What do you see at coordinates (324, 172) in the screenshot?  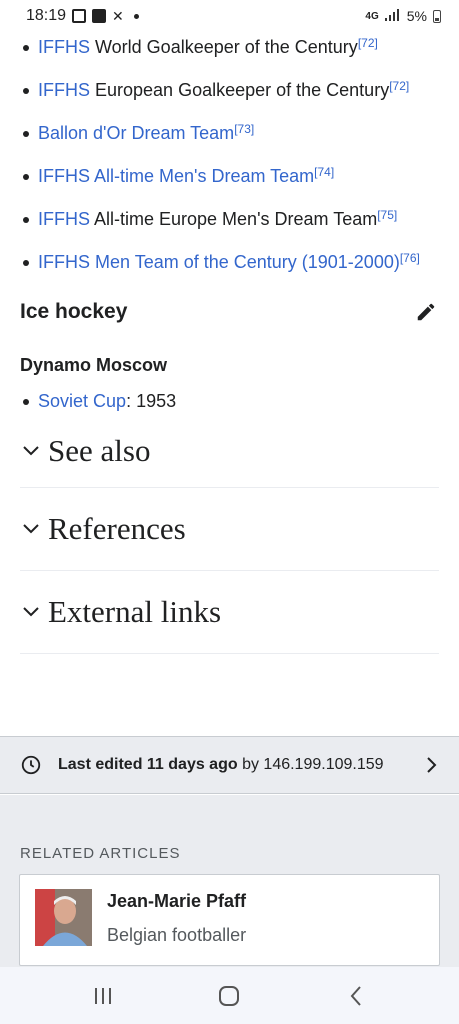 I see `reference-link: [74]` at bounding box center [324, 172].